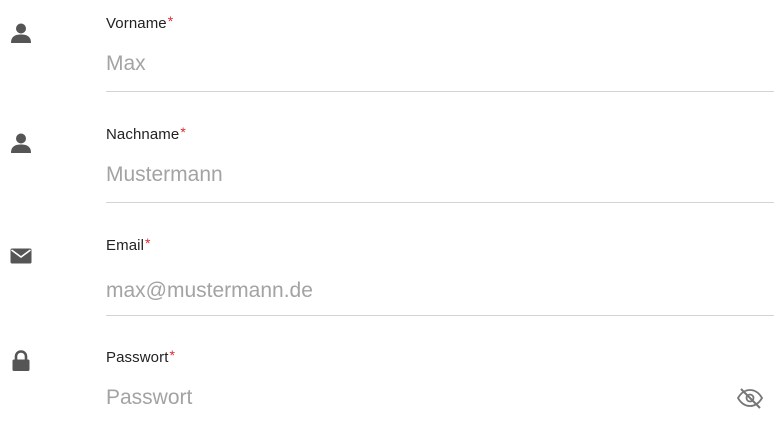 The height and width of the screenshot is (448, 774). I want to click on passwort-label: Passwort*, so click(141, 356).